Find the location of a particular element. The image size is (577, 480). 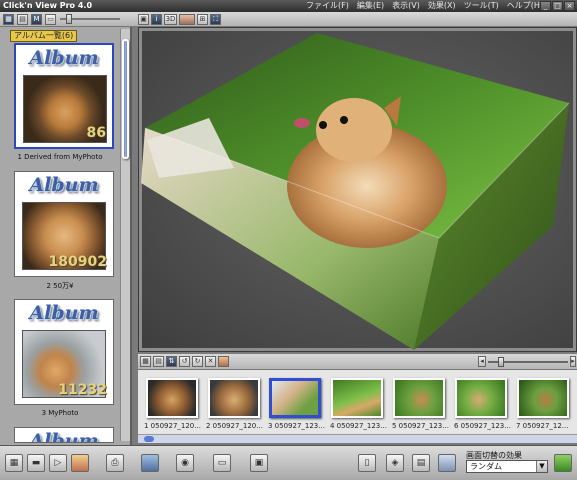

folder-icon: ▭ is located at coordinates (50, 19).